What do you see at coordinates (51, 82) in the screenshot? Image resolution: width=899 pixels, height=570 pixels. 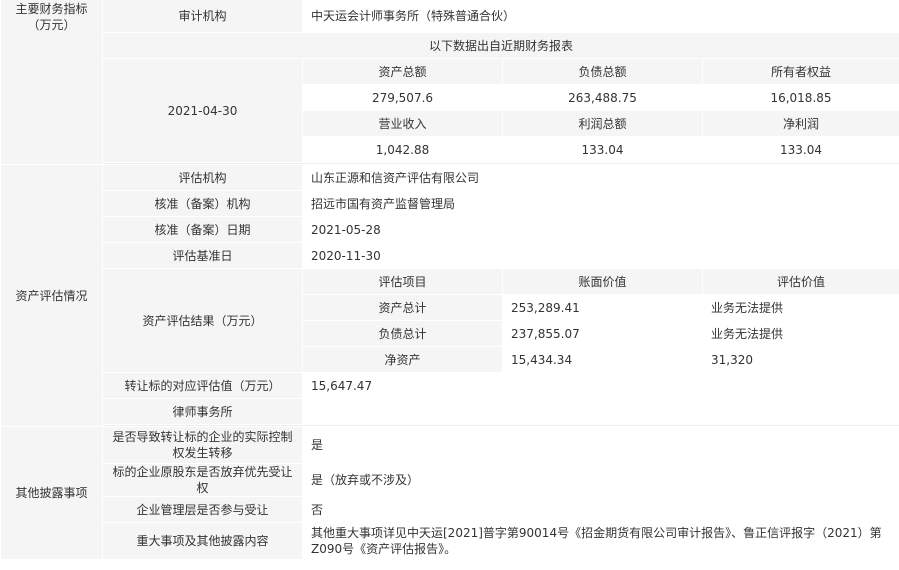 I see `finance-section-label: 主要财务指标（万元）` at bounding box center [51, 82].